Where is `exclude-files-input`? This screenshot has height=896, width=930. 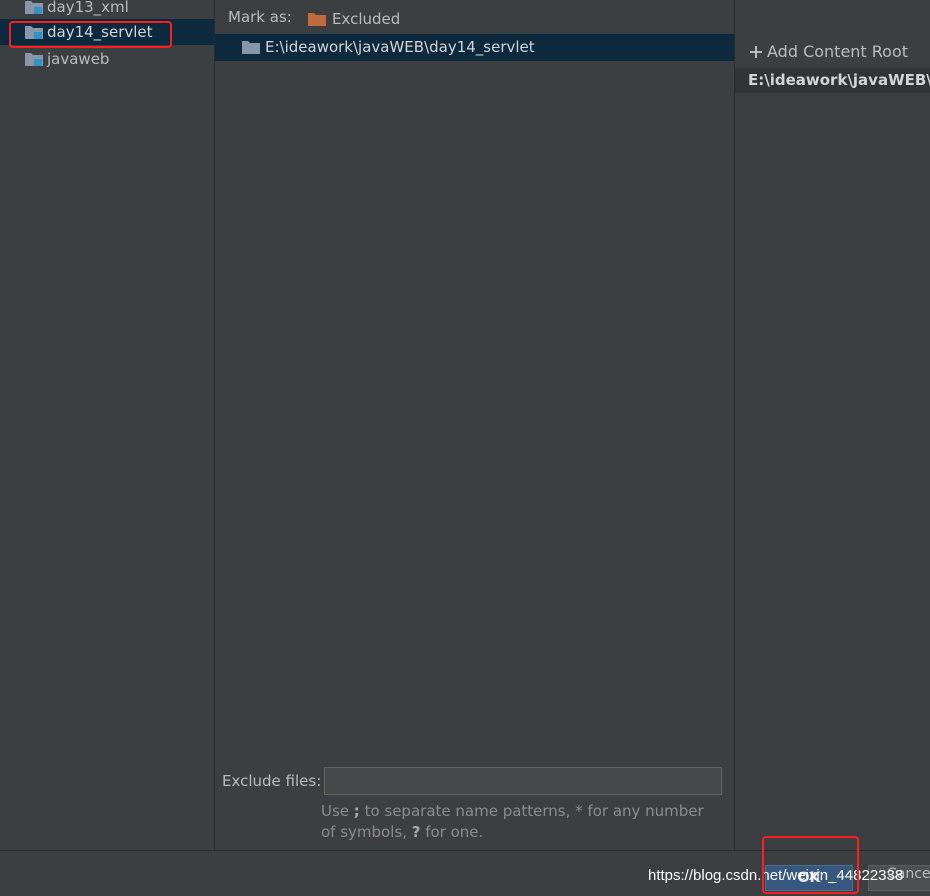 exclude-files-input is located at coordinates (523, 781).